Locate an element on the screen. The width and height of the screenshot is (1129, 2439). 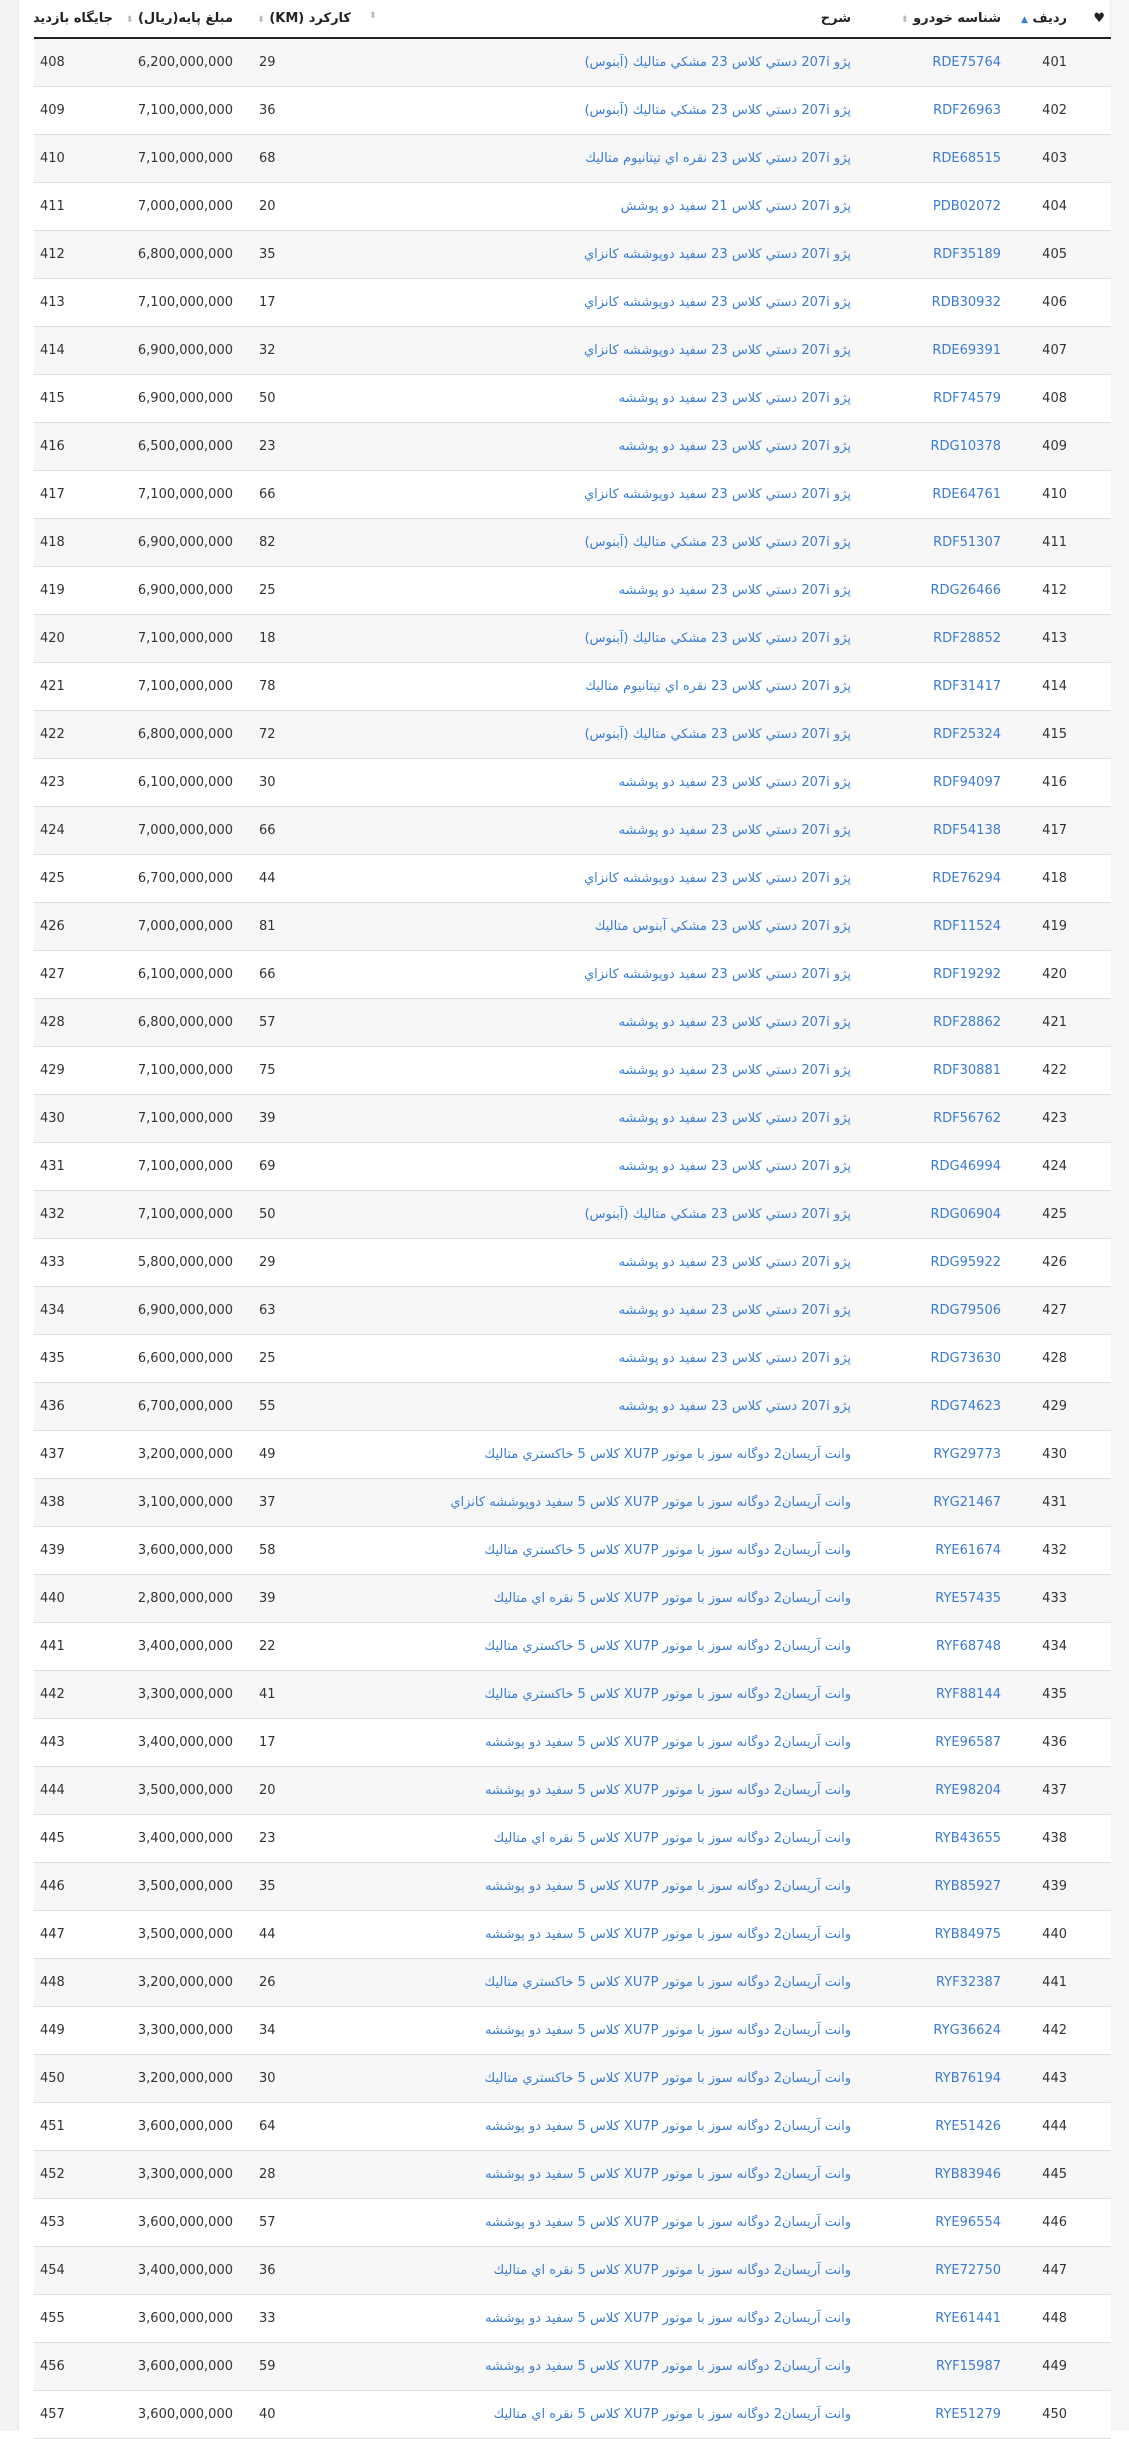
vehicle-code-link: RDB30932 is located at coordinates (932, 302).